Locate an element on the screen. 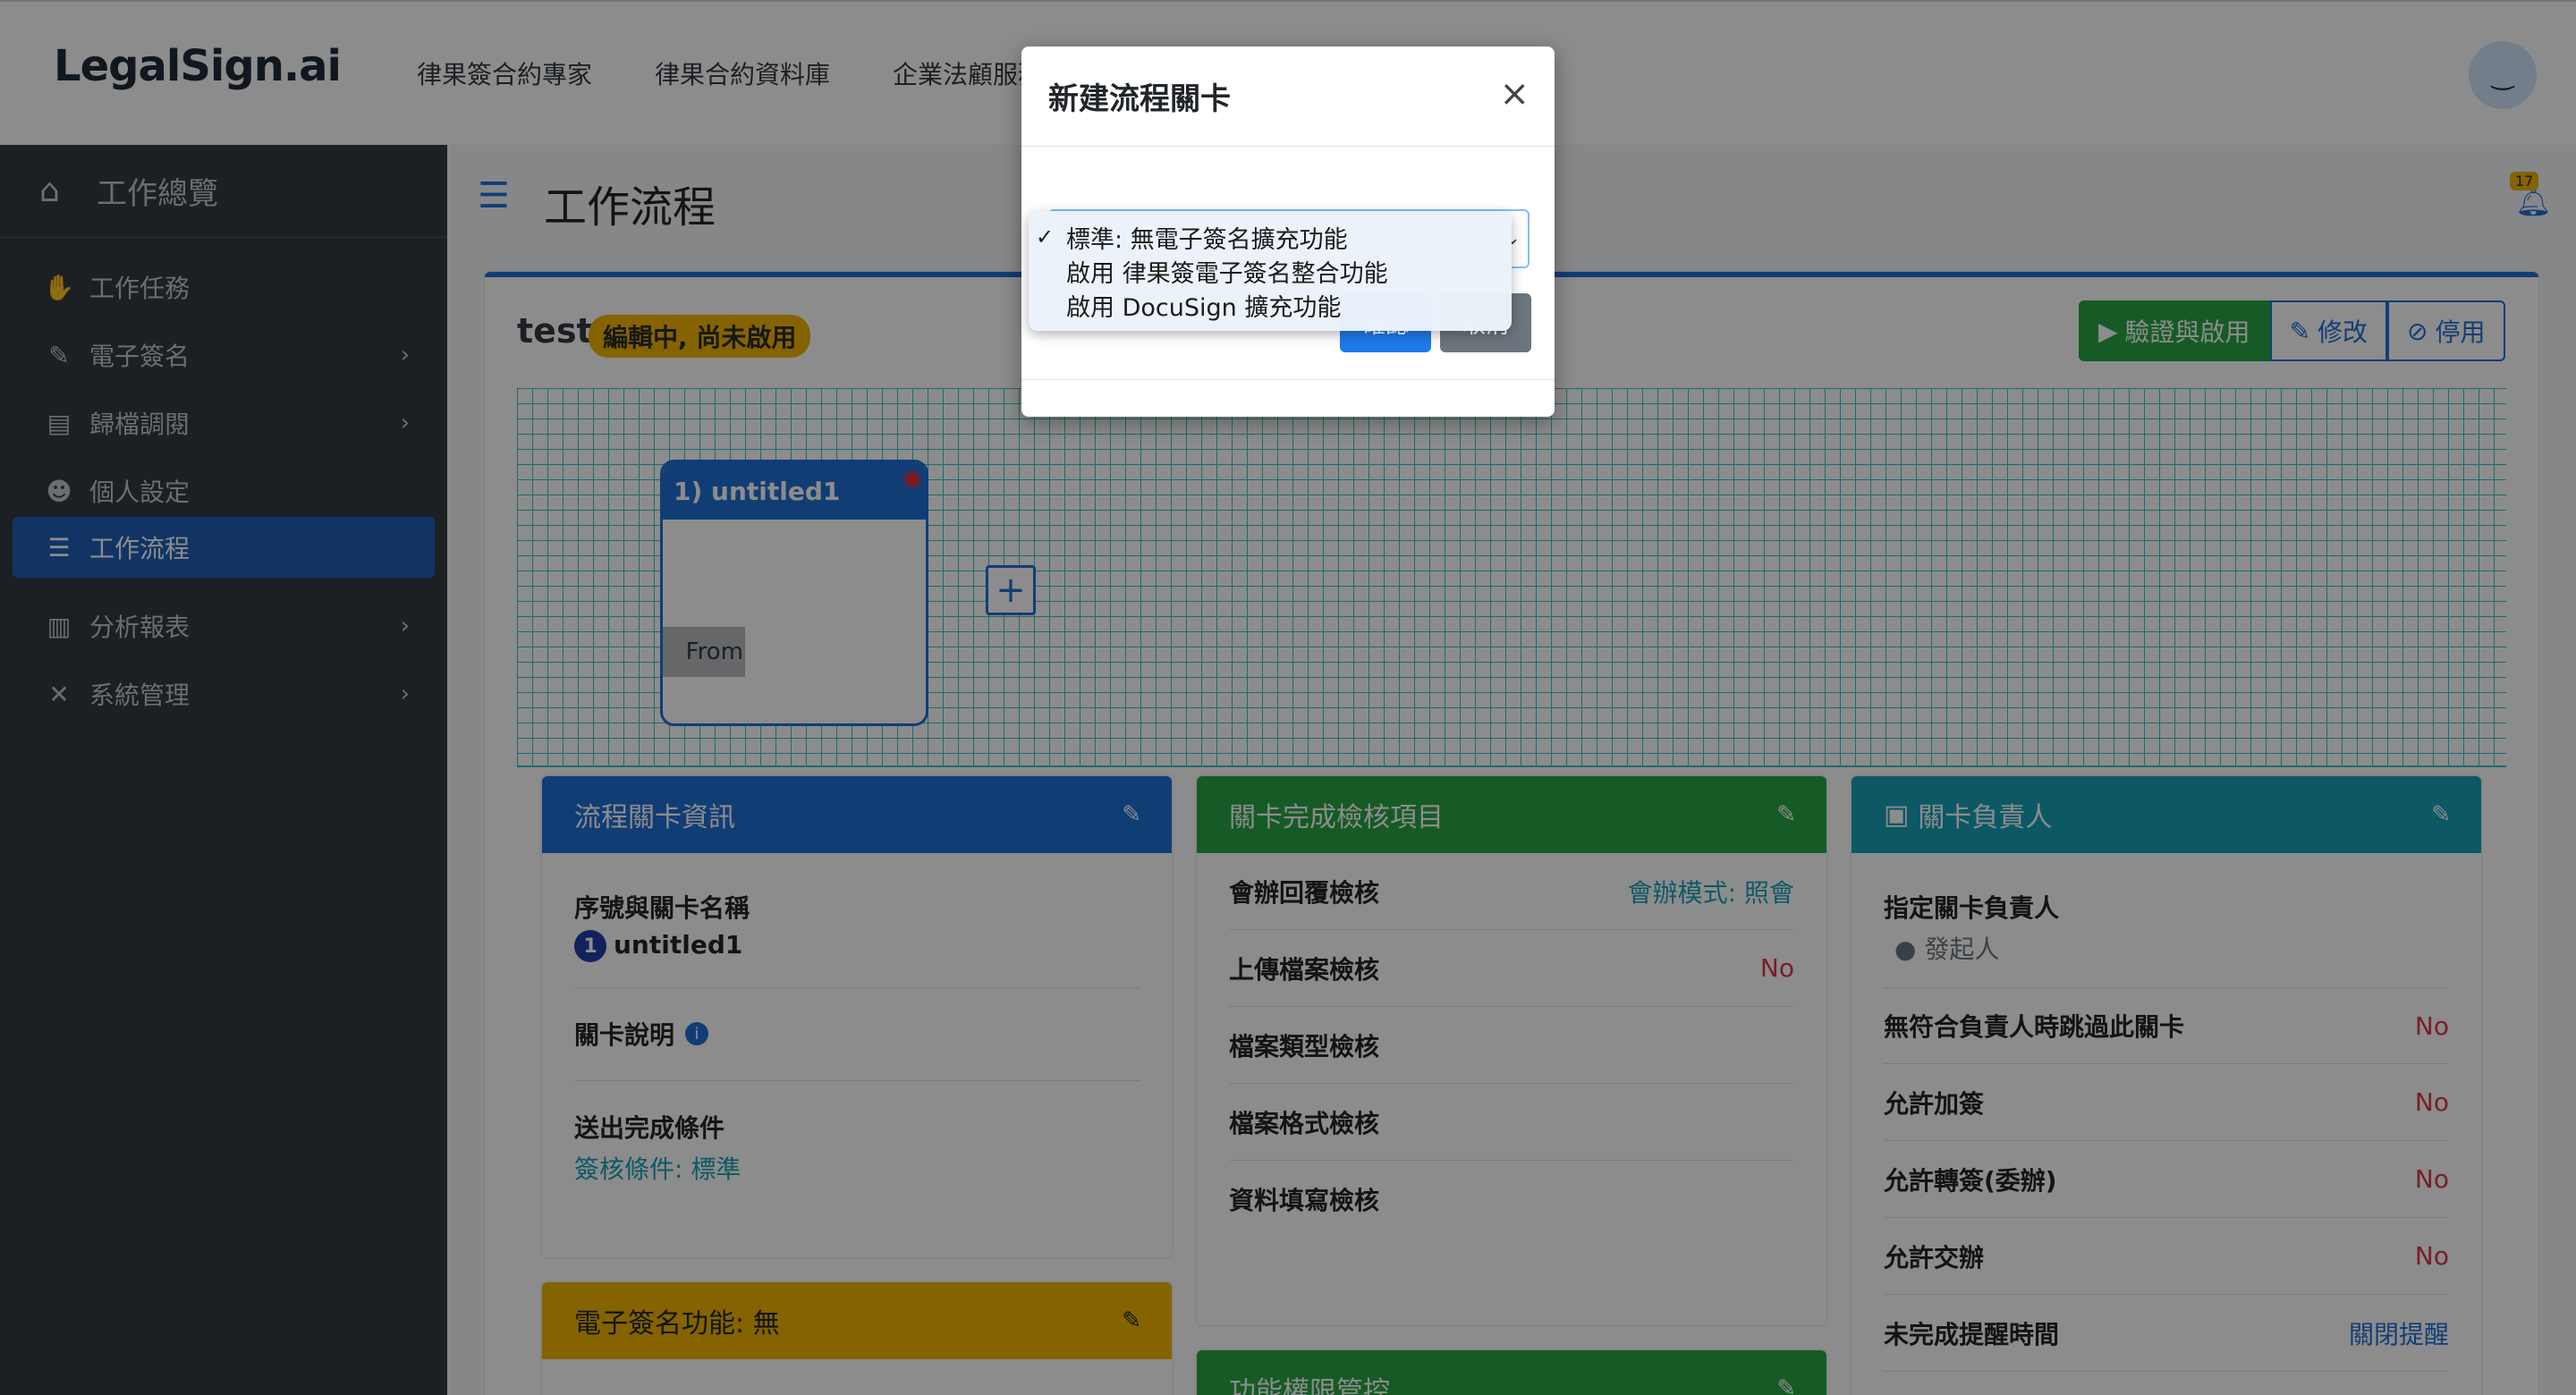 The width and height of the screenshot is (2576, 1395). modal-title: 新建流程關卡 is located at coordinates (1139, 99).